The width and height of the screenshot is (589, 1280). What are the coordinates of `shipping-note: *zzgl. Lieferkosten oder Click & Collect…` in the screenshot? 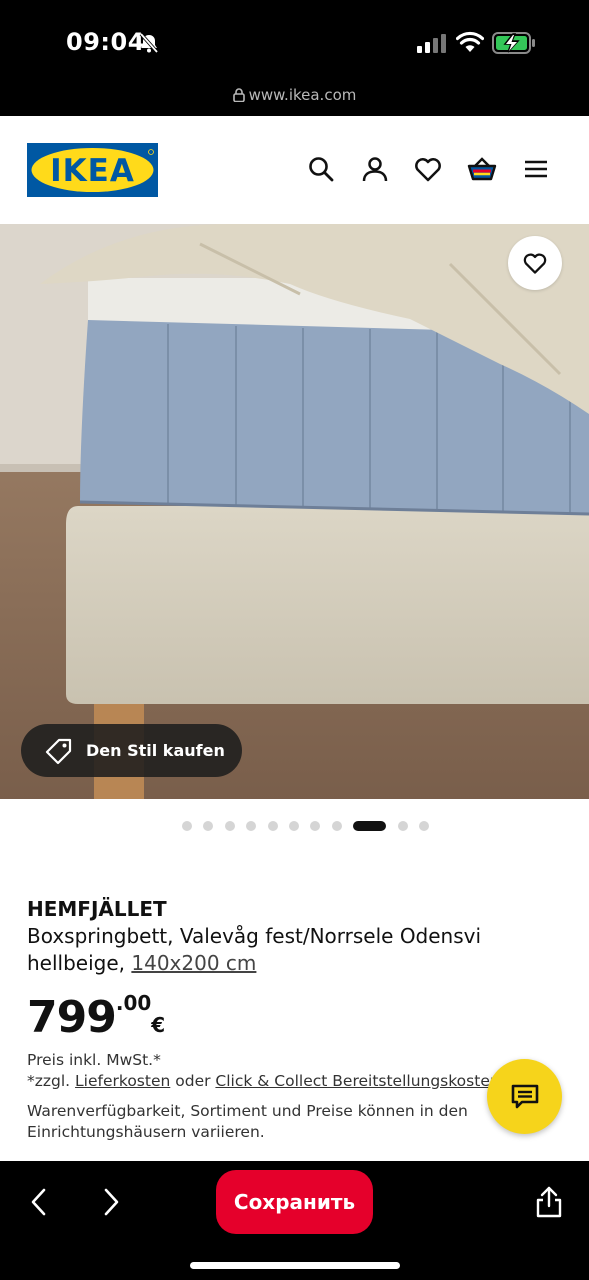 It's located at (263, 1081).